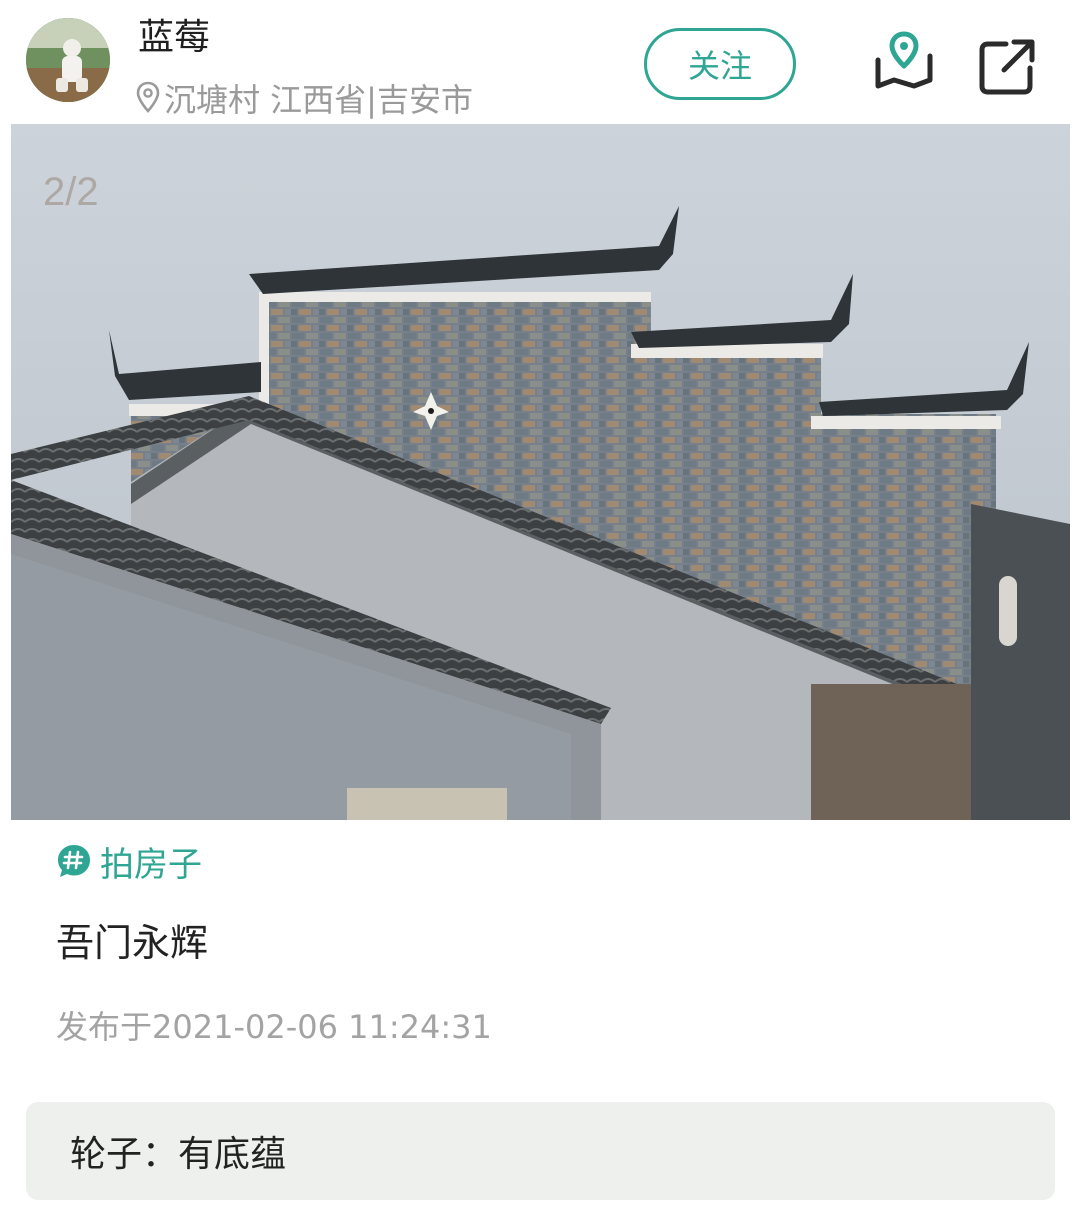  I want to click on map-pin-fold-icon, so click(904, 62).